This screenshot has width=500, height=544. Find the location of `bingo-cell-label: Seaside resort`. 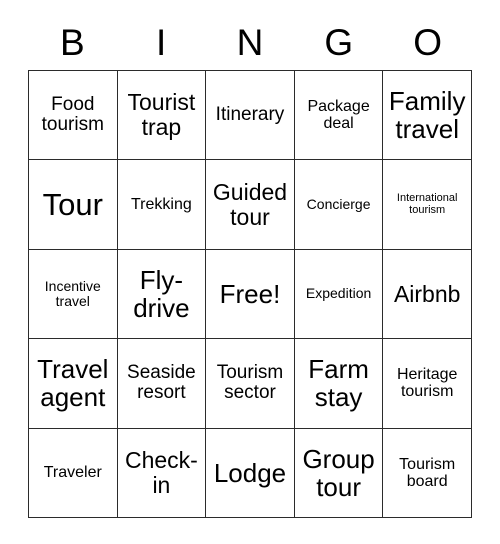

bingo-cell-label: Seaside resort is located at coordinates (161, 382).